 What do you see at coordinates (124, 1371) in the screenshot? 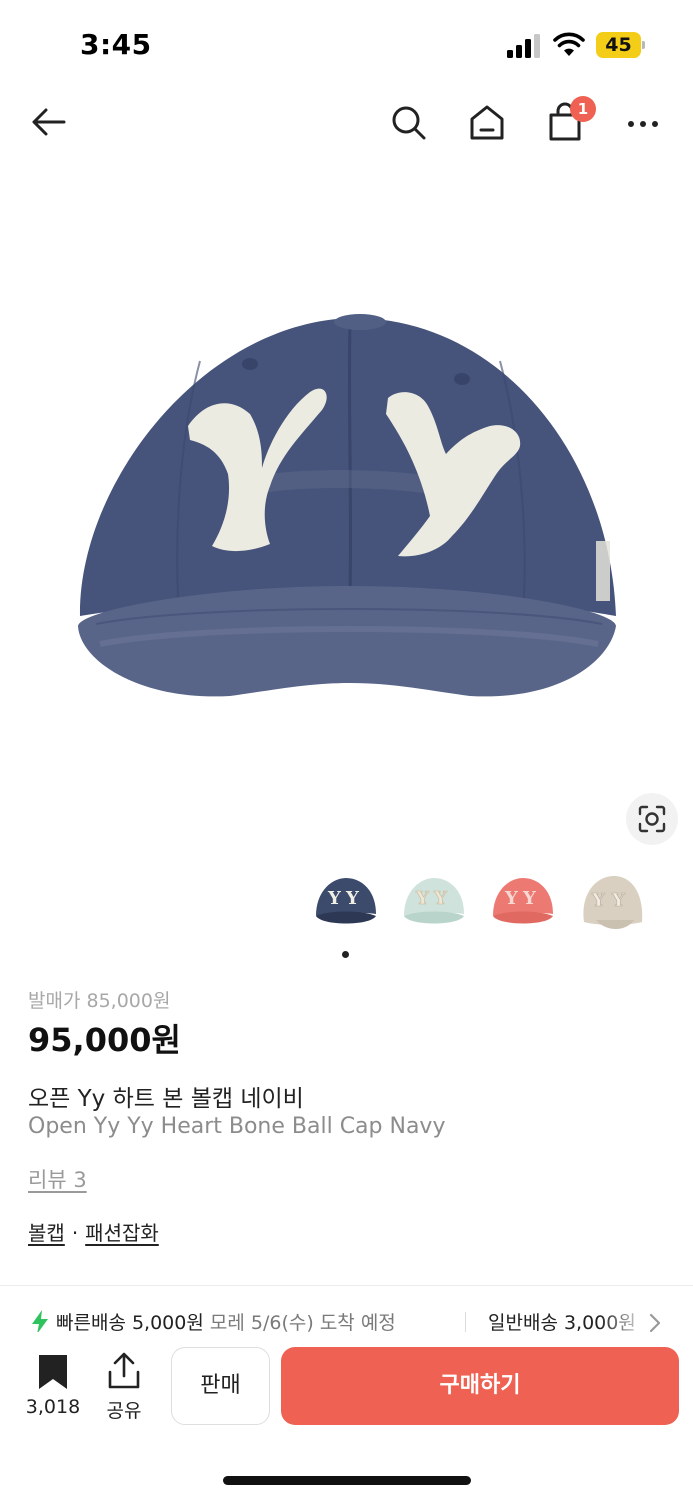
I see `share-icon` at bounding box center [124, 1371].